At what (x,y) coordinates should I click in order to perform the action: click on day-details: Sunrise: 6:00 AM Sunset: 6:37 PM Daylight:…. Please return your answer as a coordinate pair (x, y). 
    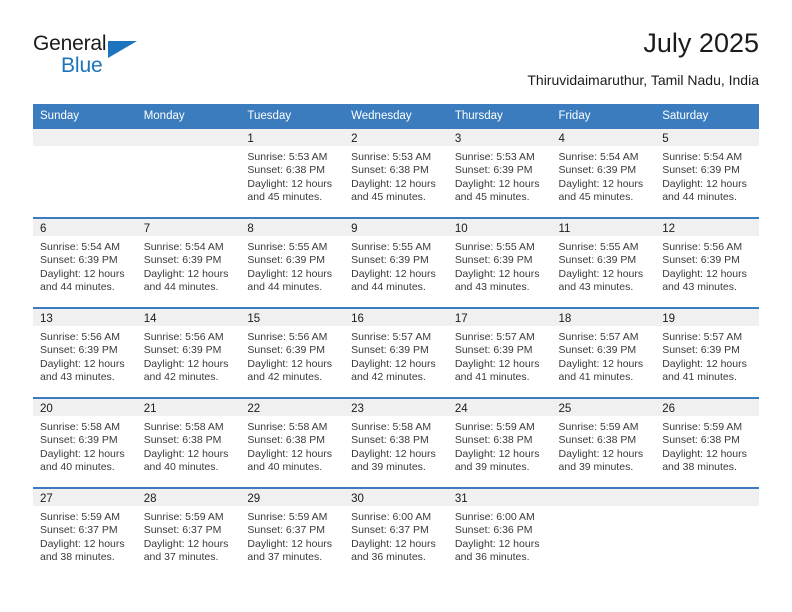
    Looking at the image, I should click on (396, 535).